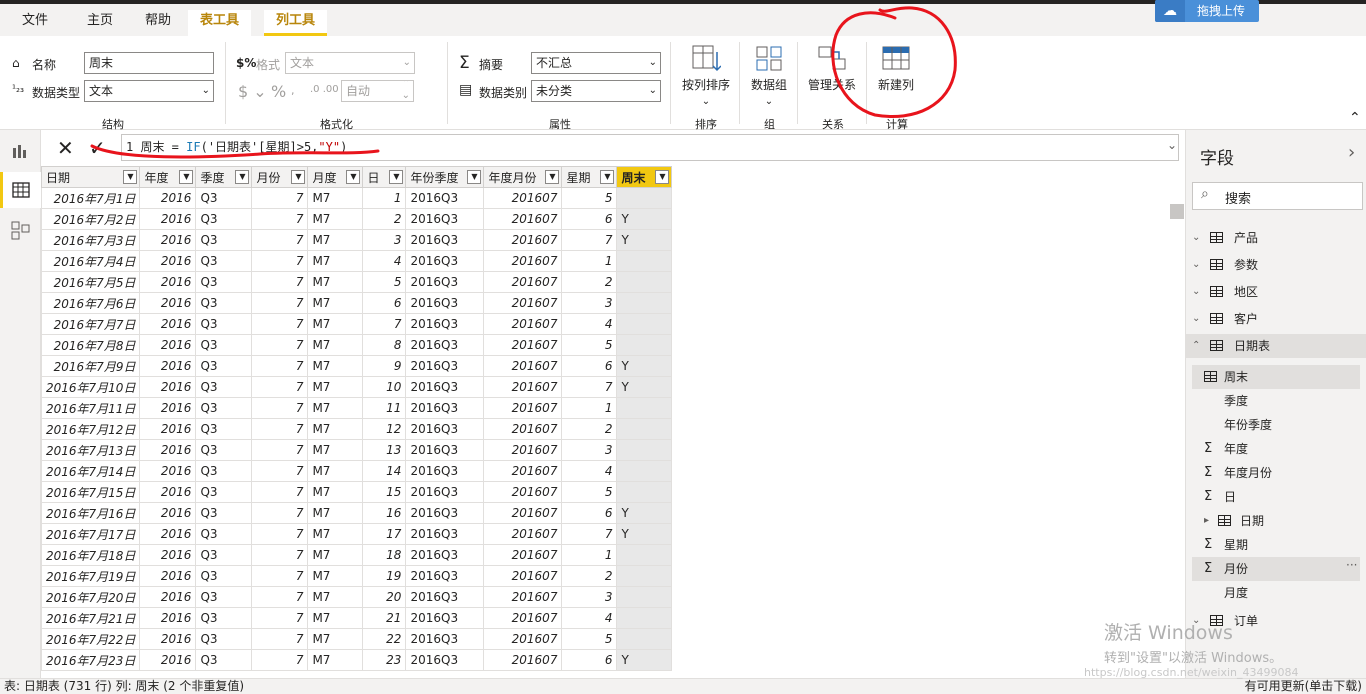  What do you see at coordinates (384, 513) in the screenshot?
I see `table-cell: 16` at bounding box center [384, 513].